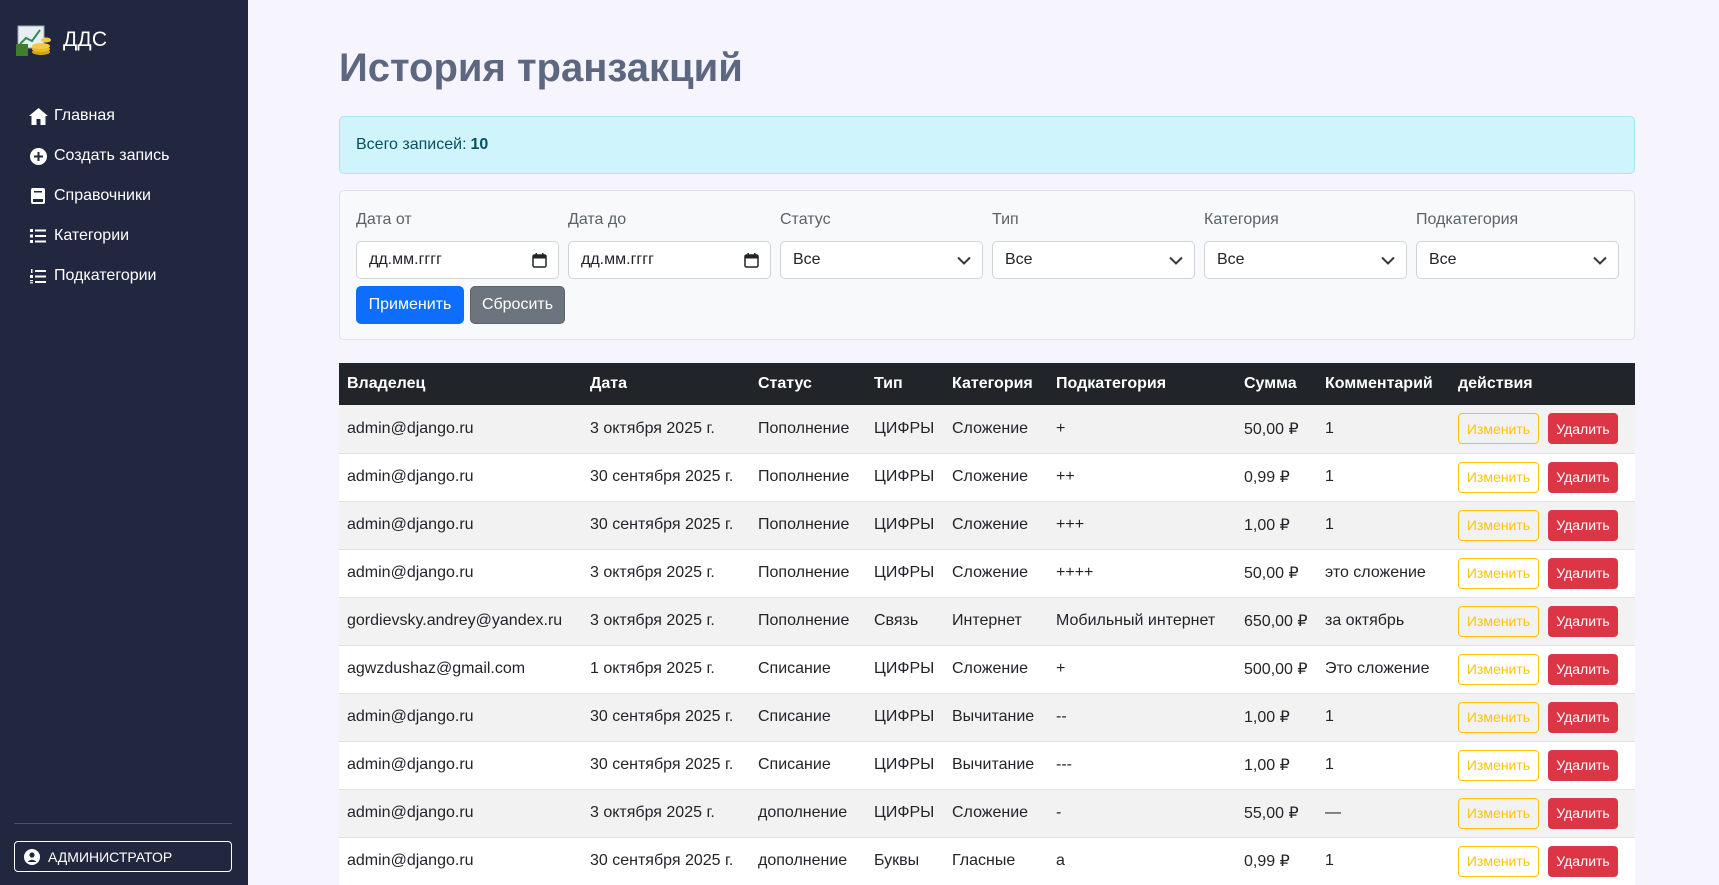 The width and height of the screenshot is (1719, 885). What do you see at coordinates (460, 621) in the screenshot?
I see `owner-cell: gordievsky.andrey@yandex.ru` at bounding box center [460, 621].